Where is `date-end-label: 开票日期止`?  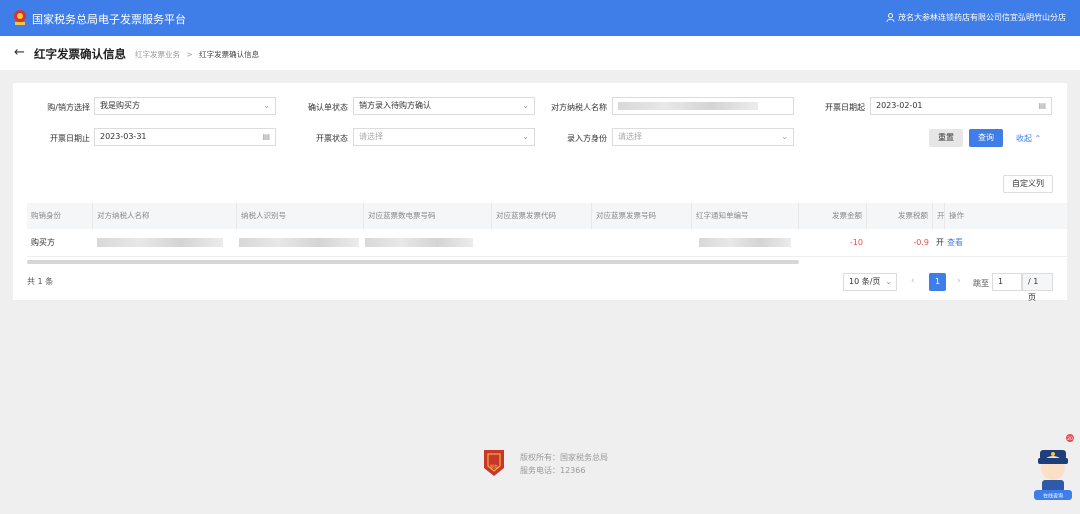
date-end-label: 开票日期止 is located at coordinates (70, 138).